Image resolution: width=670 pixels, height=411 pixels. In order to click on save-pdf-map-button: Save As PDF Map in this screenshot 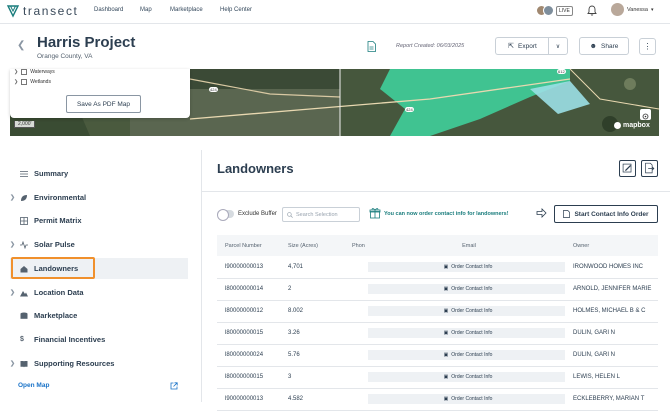, I will do `click(103, 104)`.